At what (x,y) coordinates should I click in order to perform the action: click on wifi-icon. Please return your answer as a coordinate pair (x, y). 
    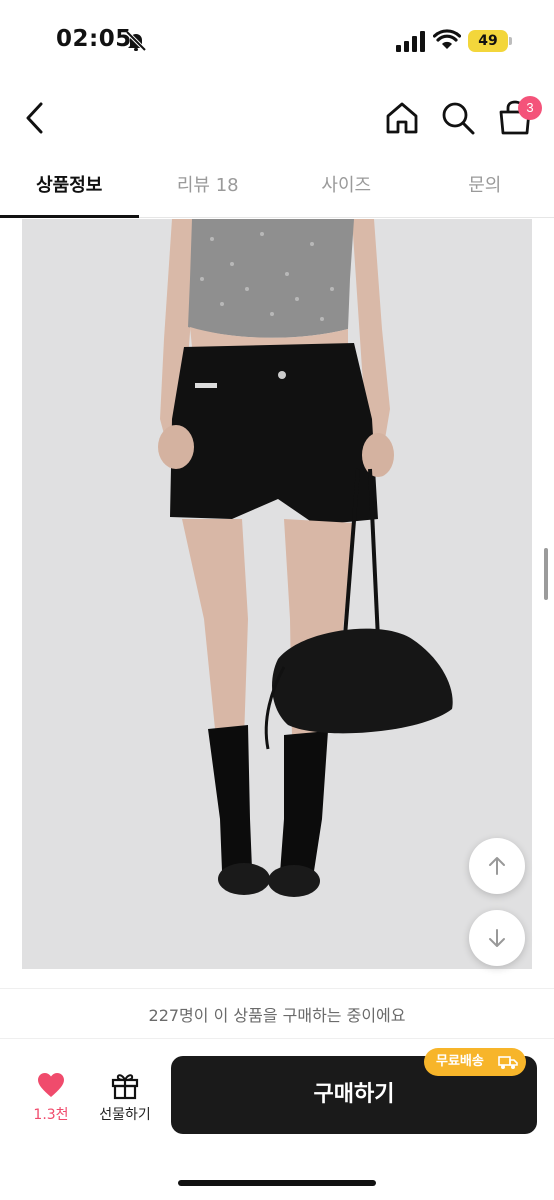
    Looking at the image, I should click on (447, 39).